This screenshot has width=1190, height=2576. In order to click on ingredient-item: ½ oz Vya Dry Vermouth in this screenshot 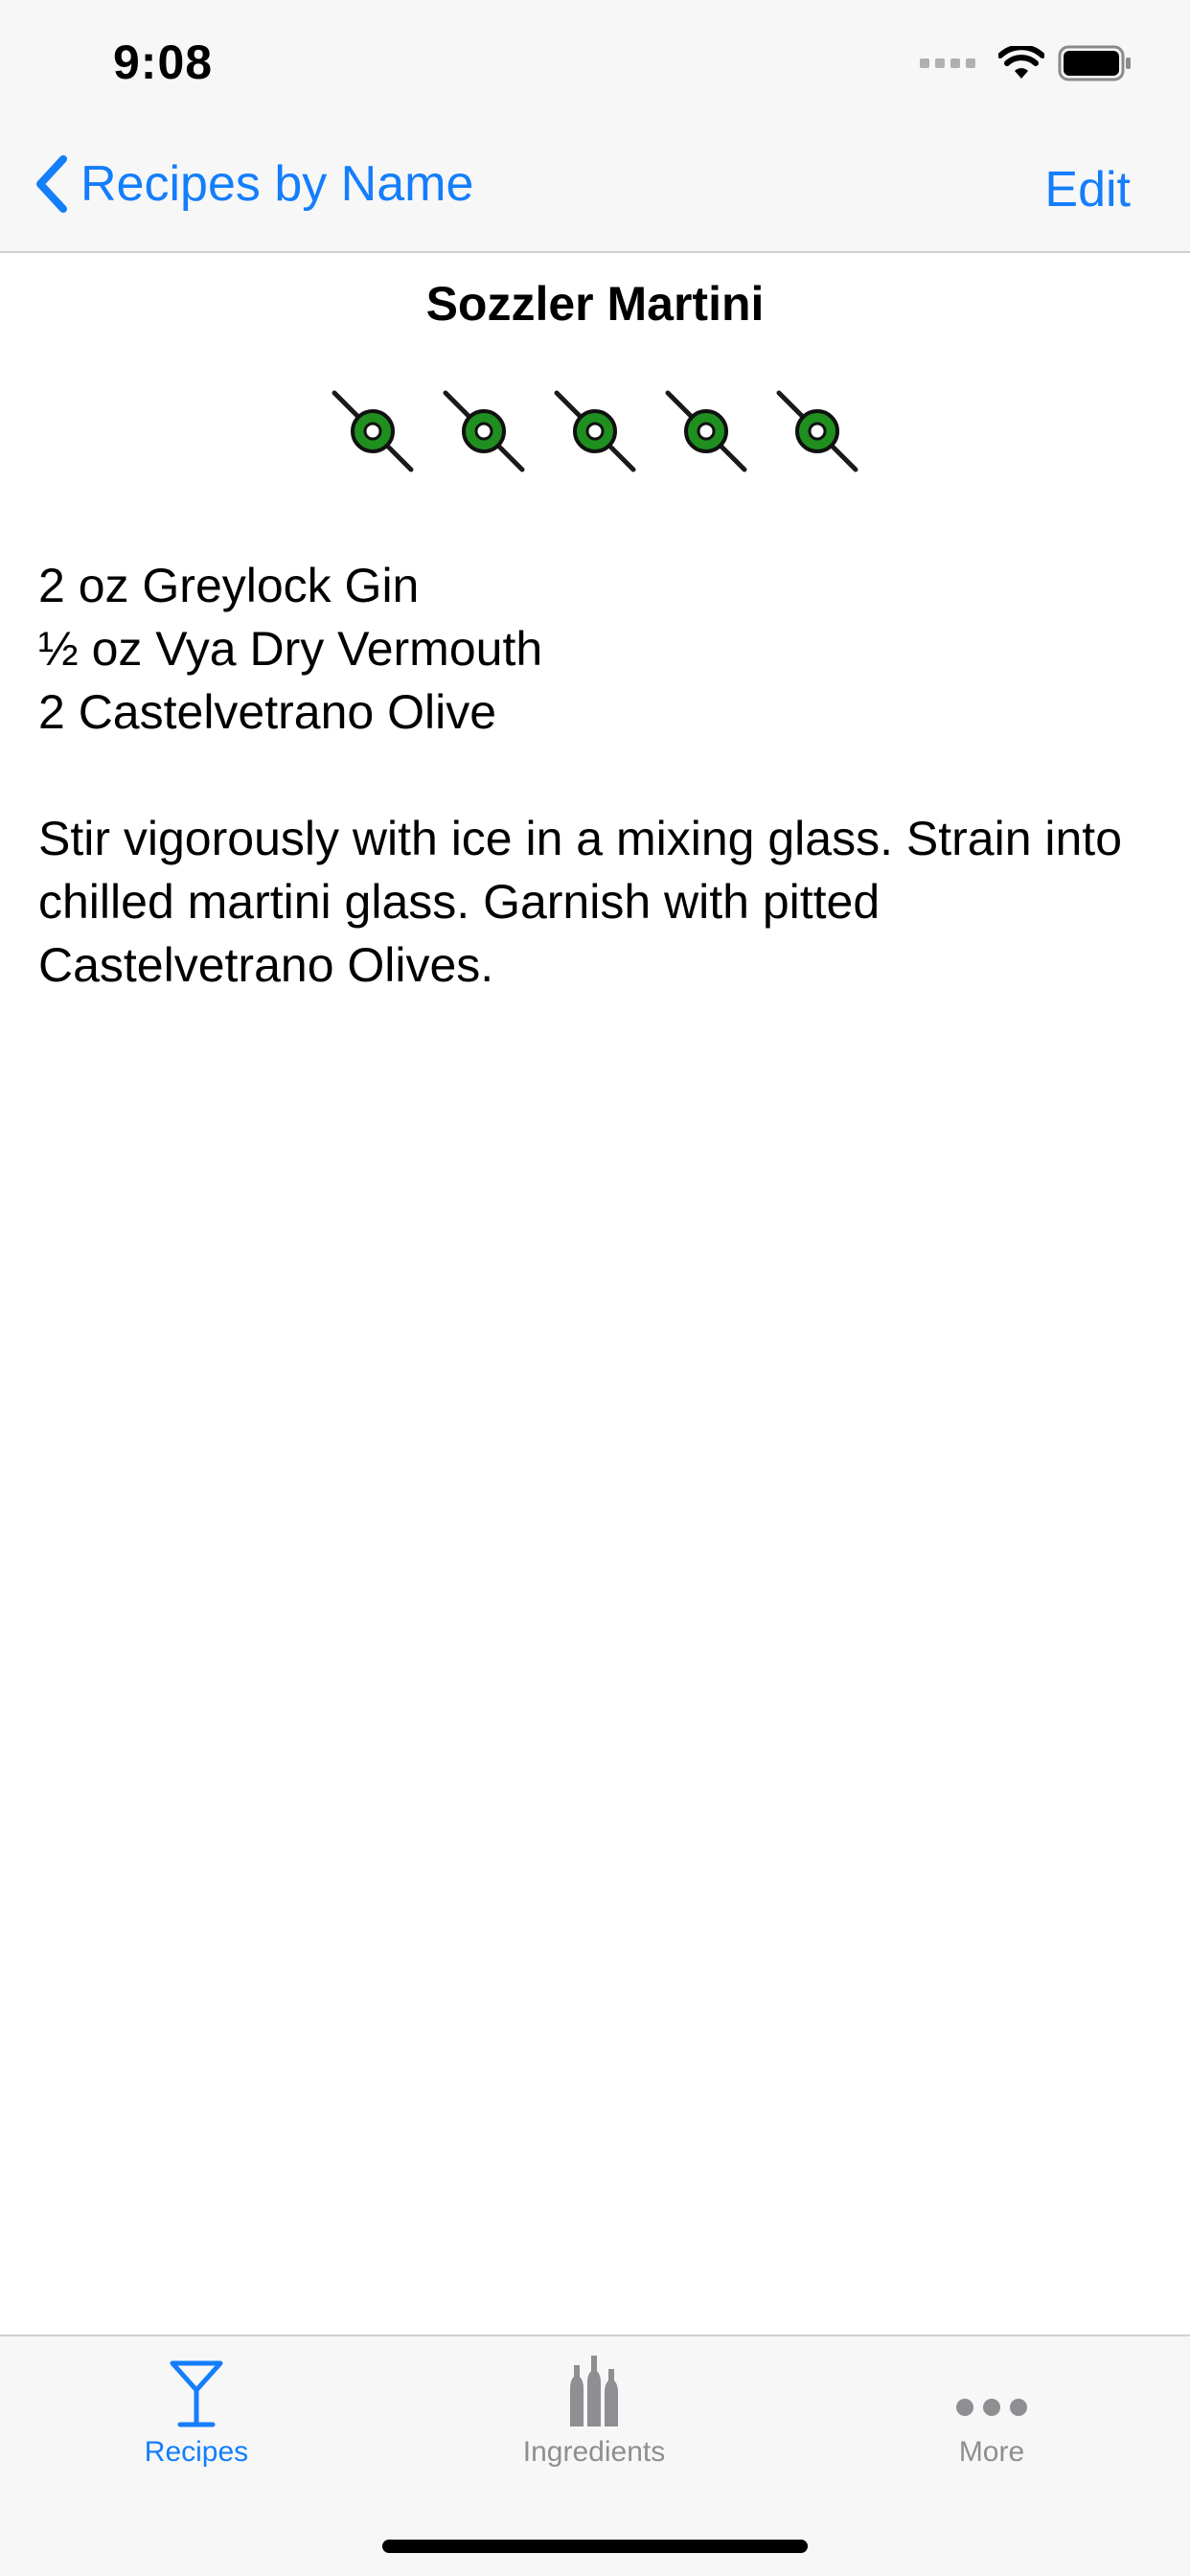, I will do `click(290, 649)`.